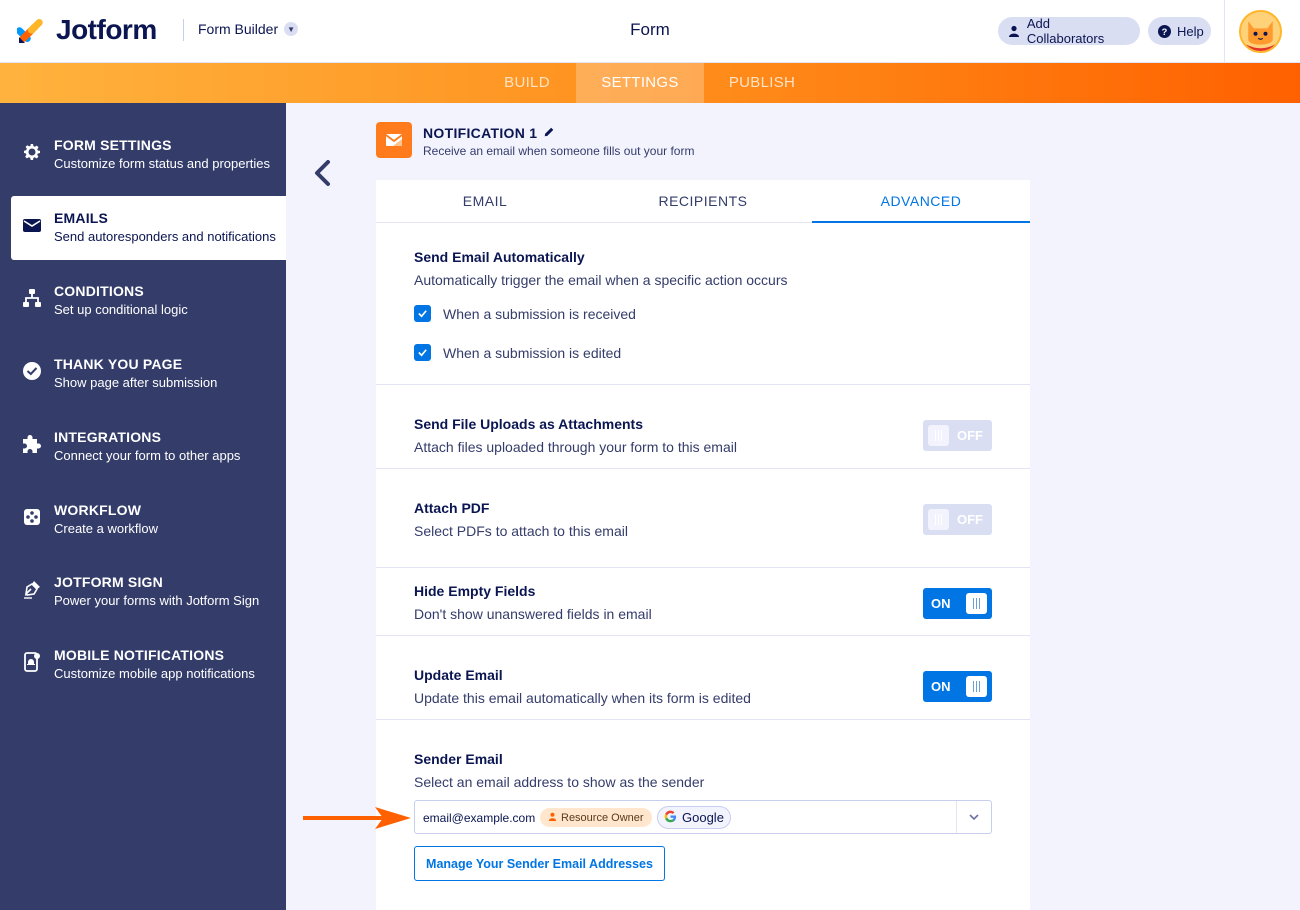 The height and width of the screenshot is (910, 1300). I want to click on logo-text: Jotform, so click(106, 29).